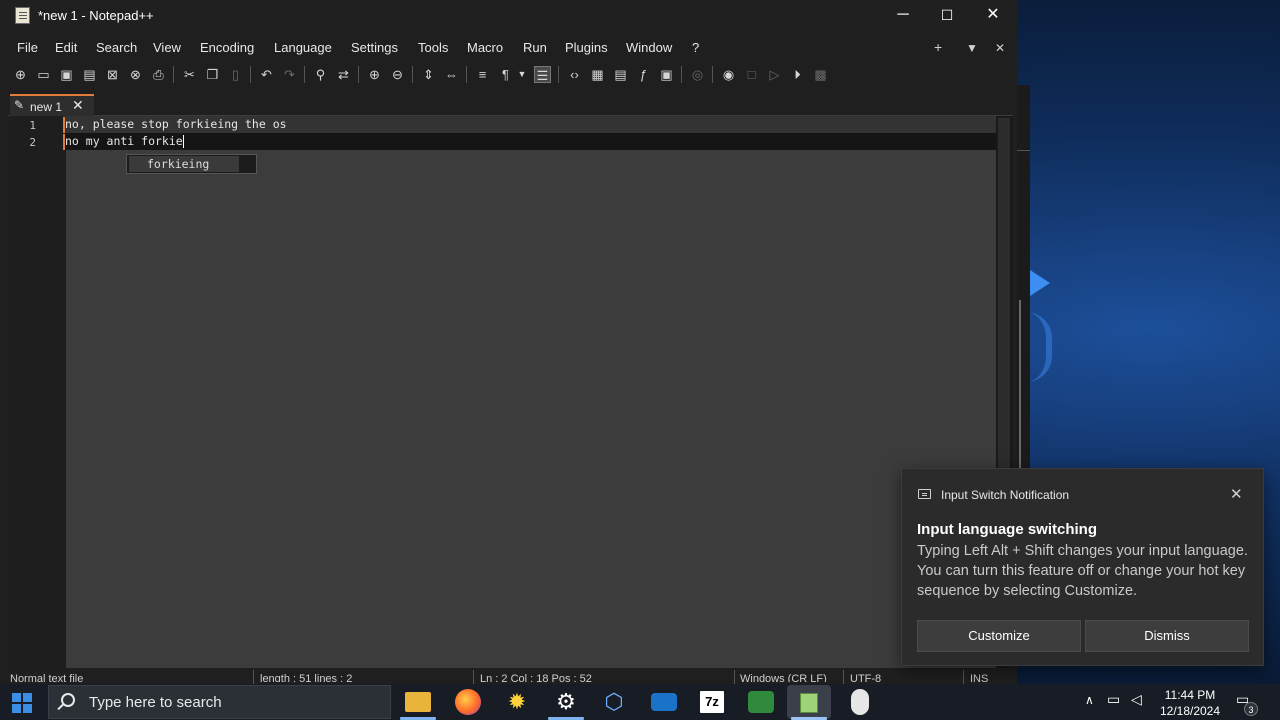 The width and height of the screenshot is (1280, 720). I want to click on code-line-text: no, please stop forkieing the os, so click(176, 124).